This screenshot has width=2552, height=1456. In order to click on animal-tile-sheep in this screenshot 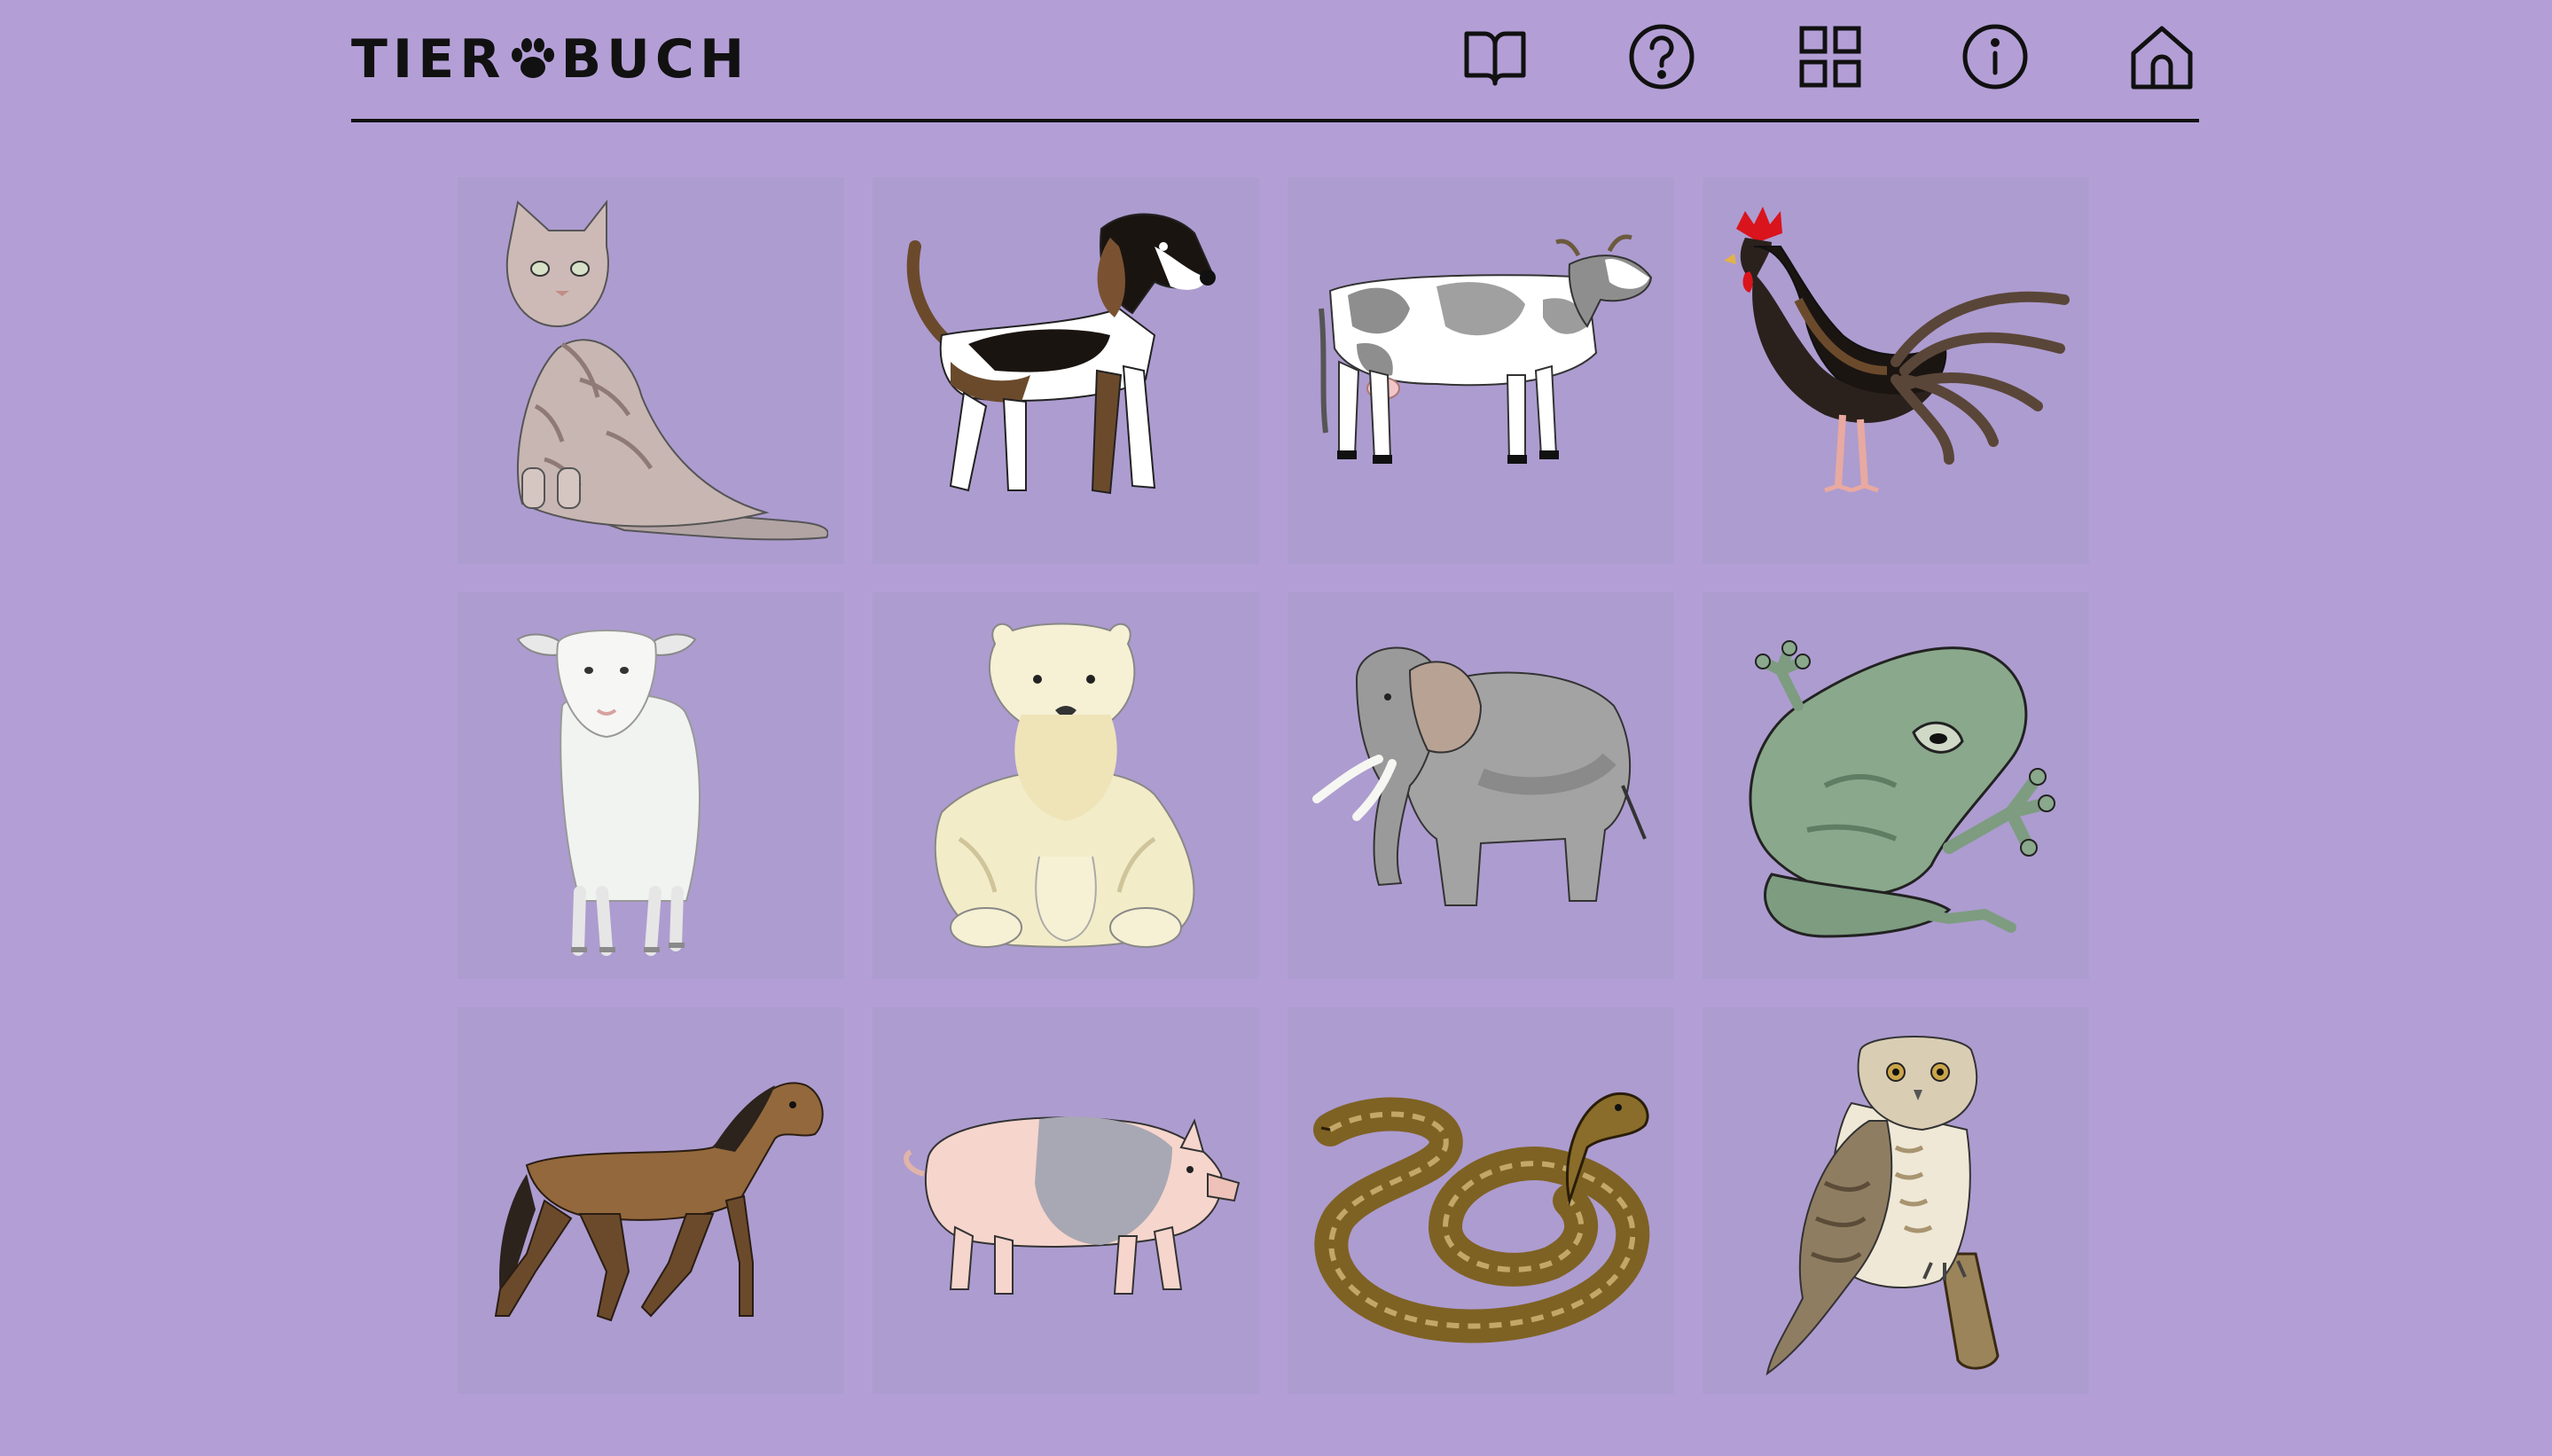, I will do `click(651, 785)`.